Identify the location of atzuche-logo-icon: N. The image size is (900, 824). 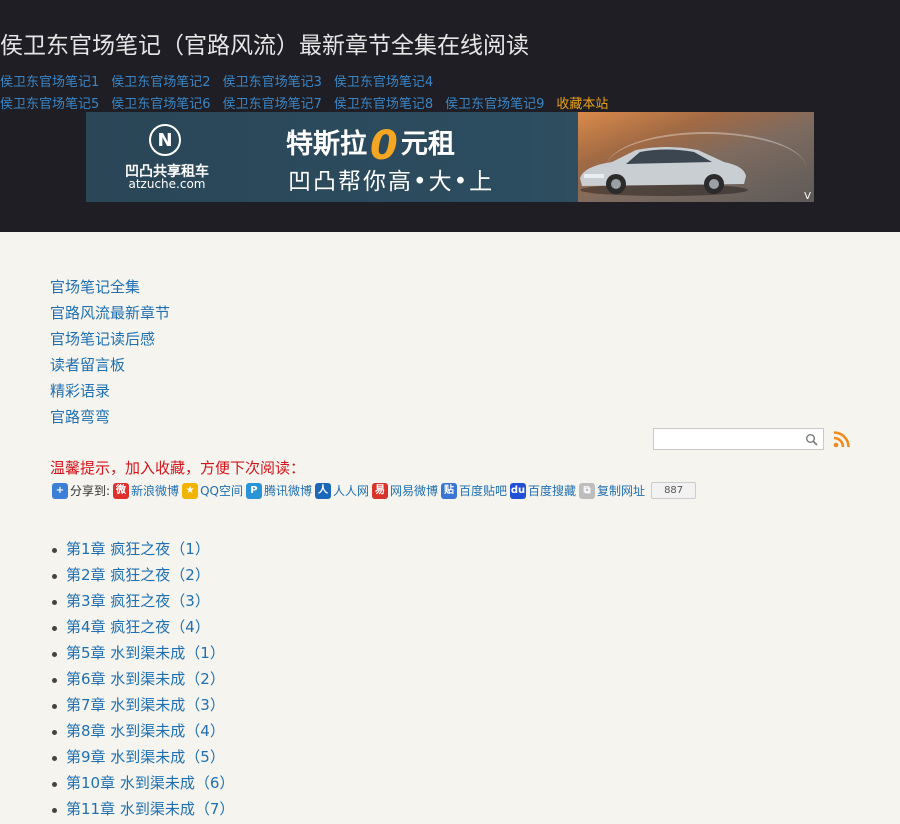
(165, 140).